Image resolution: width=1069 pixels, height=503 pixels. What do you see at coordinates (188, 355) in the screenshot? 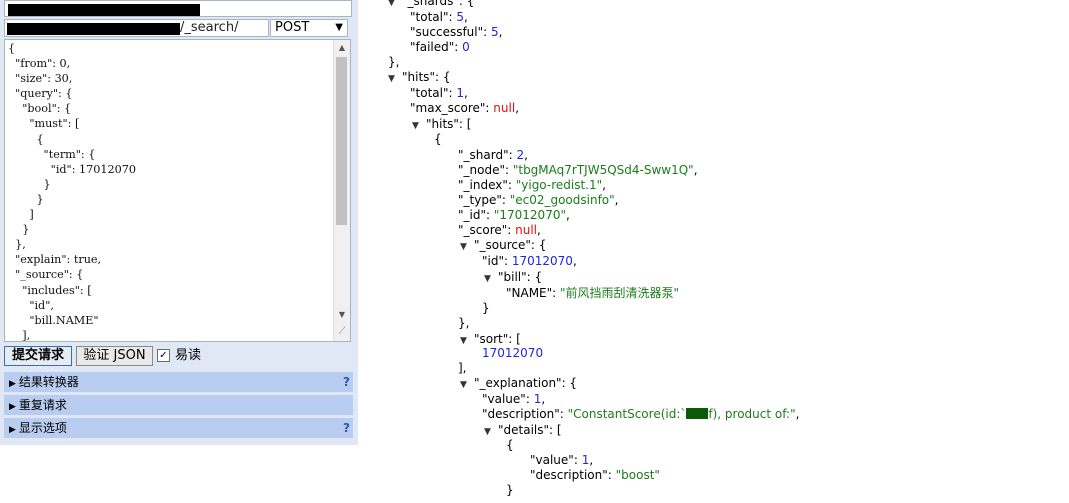
I see `pretty-print-label: 易读` at bounding box center [188, 355].